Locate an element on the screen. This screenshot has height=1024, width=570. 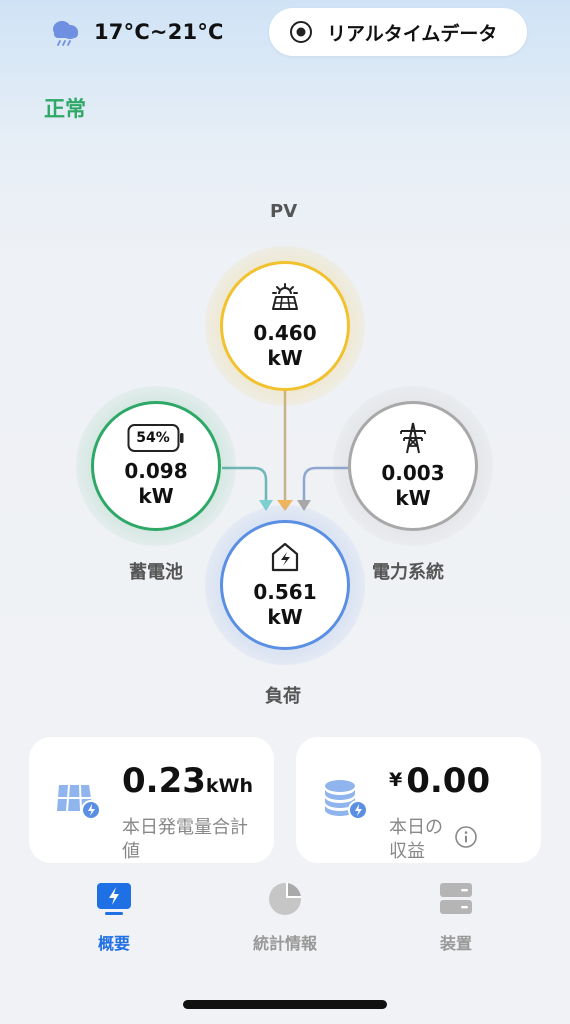
coin-stack-icon is located at coordinates (346, 800).